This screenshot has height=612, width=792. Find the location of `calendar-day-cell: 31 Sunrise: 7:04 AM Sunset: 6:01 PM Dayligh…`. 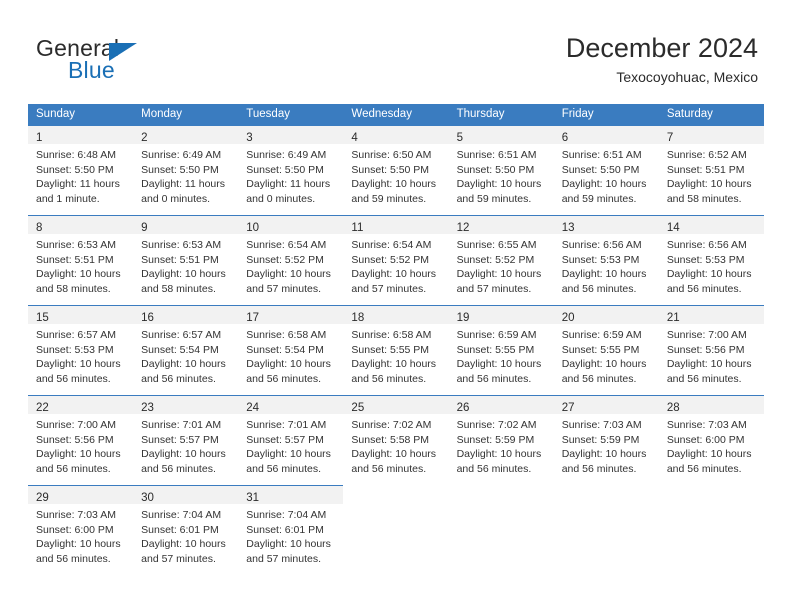

calendar-day-cell: 31 Sunrise: 7:04 AM Sunset: 6:01 PM Dayligh… is located at coordinates (291, 530).